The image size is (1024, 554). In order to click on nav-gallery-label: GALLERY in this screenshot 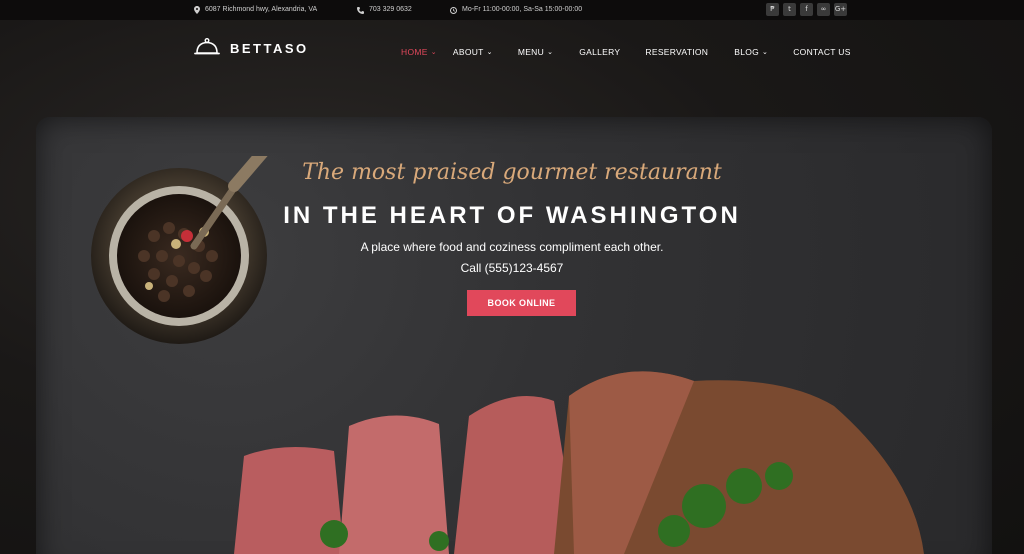, I will do `click(600, 52)`.